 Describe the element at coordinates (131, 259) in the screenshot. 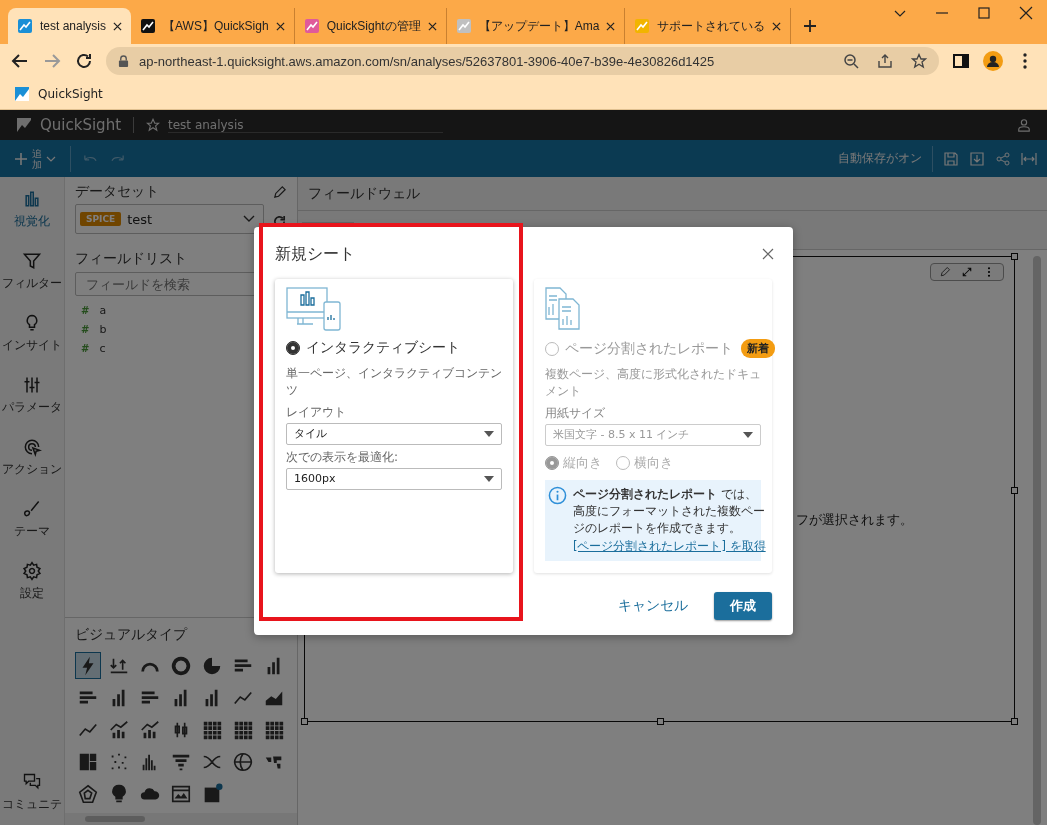

I see `section-title: フィールドリスト` at that location.